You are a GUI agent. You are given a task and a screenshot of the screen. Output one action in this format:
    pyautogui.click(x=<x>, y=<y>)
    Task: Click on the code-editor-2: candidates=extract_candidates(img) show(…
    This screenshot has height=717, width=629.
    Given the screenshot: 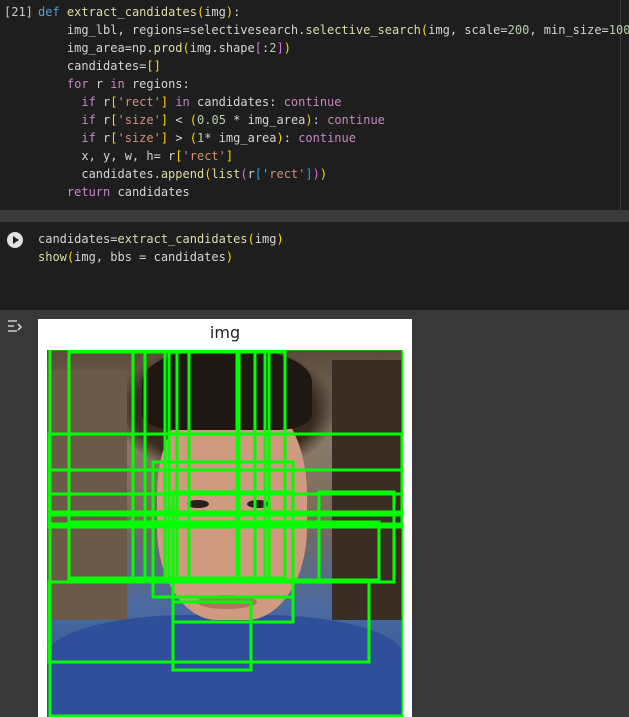 What is the action you would take?
    pyautogui.click(x=326, y=266)
    